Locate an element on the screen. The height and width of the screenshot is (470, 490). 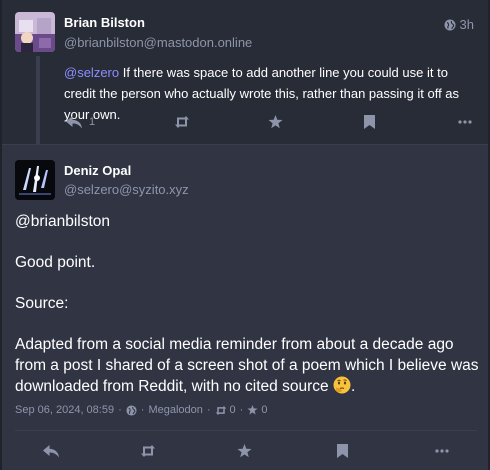
account-handle: @brianbilston@mastodon.online is located at coordinates (158, 42).